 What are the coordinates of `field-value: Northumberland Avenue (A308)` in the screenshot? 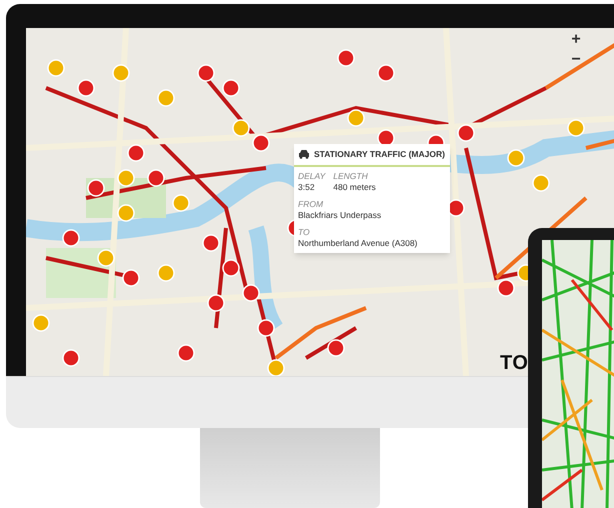 It's located at (358, 243).